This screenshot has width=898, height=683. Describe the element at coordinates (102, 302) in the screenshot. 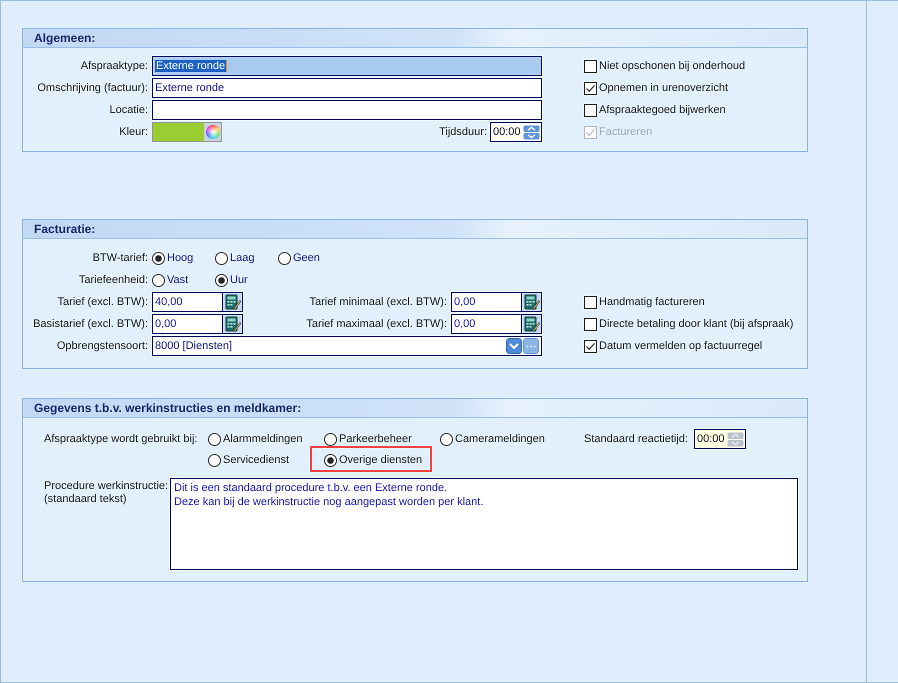

I see `field-label: Tarief (excl. BTW):` at that location.